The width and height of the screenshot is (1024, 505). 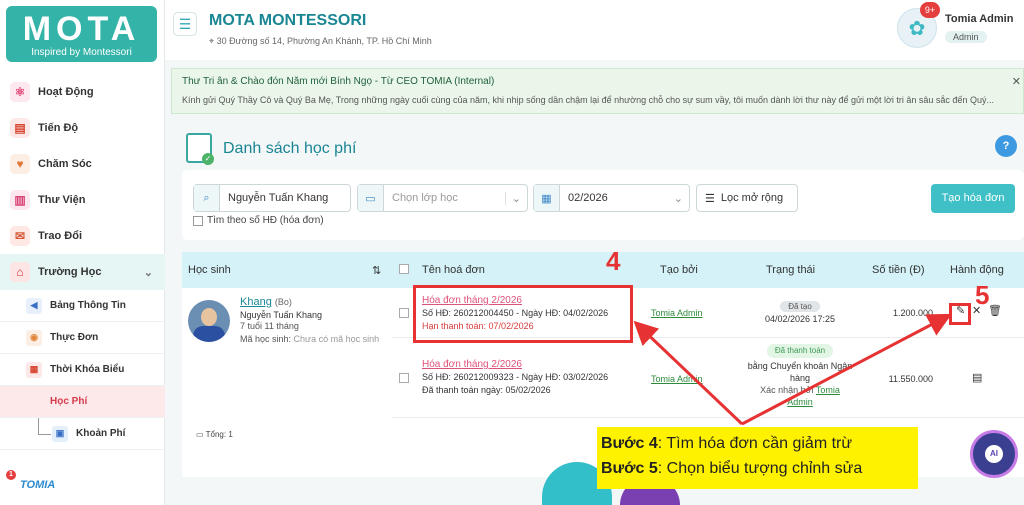 I want to click on arrow-to-edit, so click(x=846, y=369).